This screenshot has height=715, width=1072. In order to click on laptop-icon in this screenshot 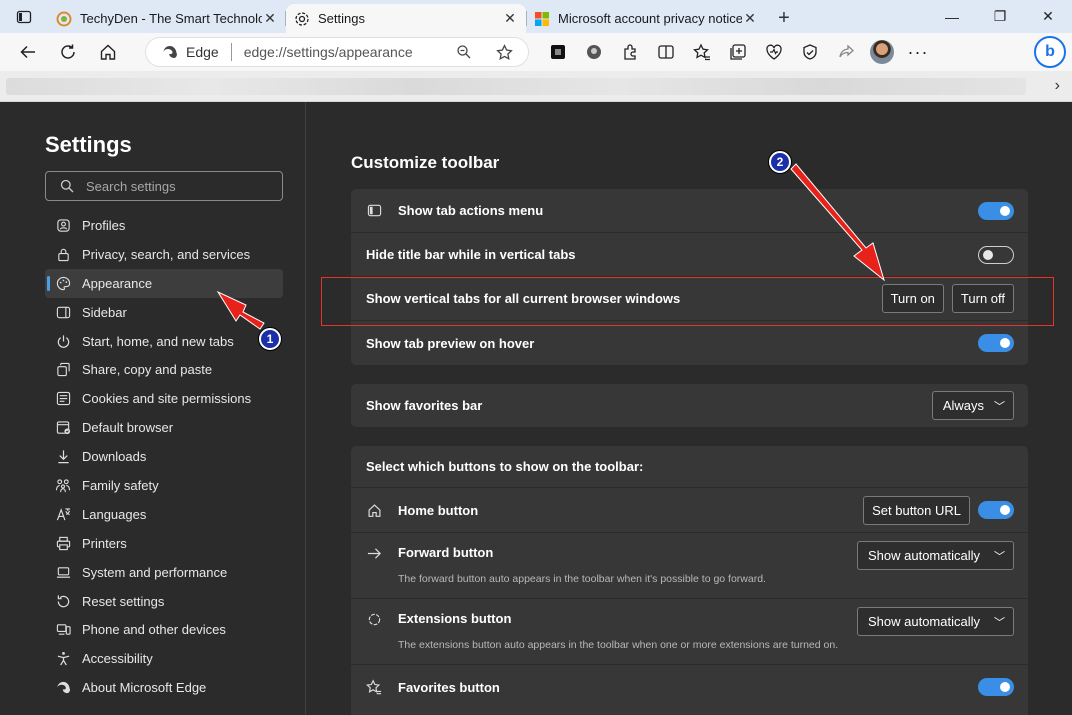, I will do `click(63, 572)`.